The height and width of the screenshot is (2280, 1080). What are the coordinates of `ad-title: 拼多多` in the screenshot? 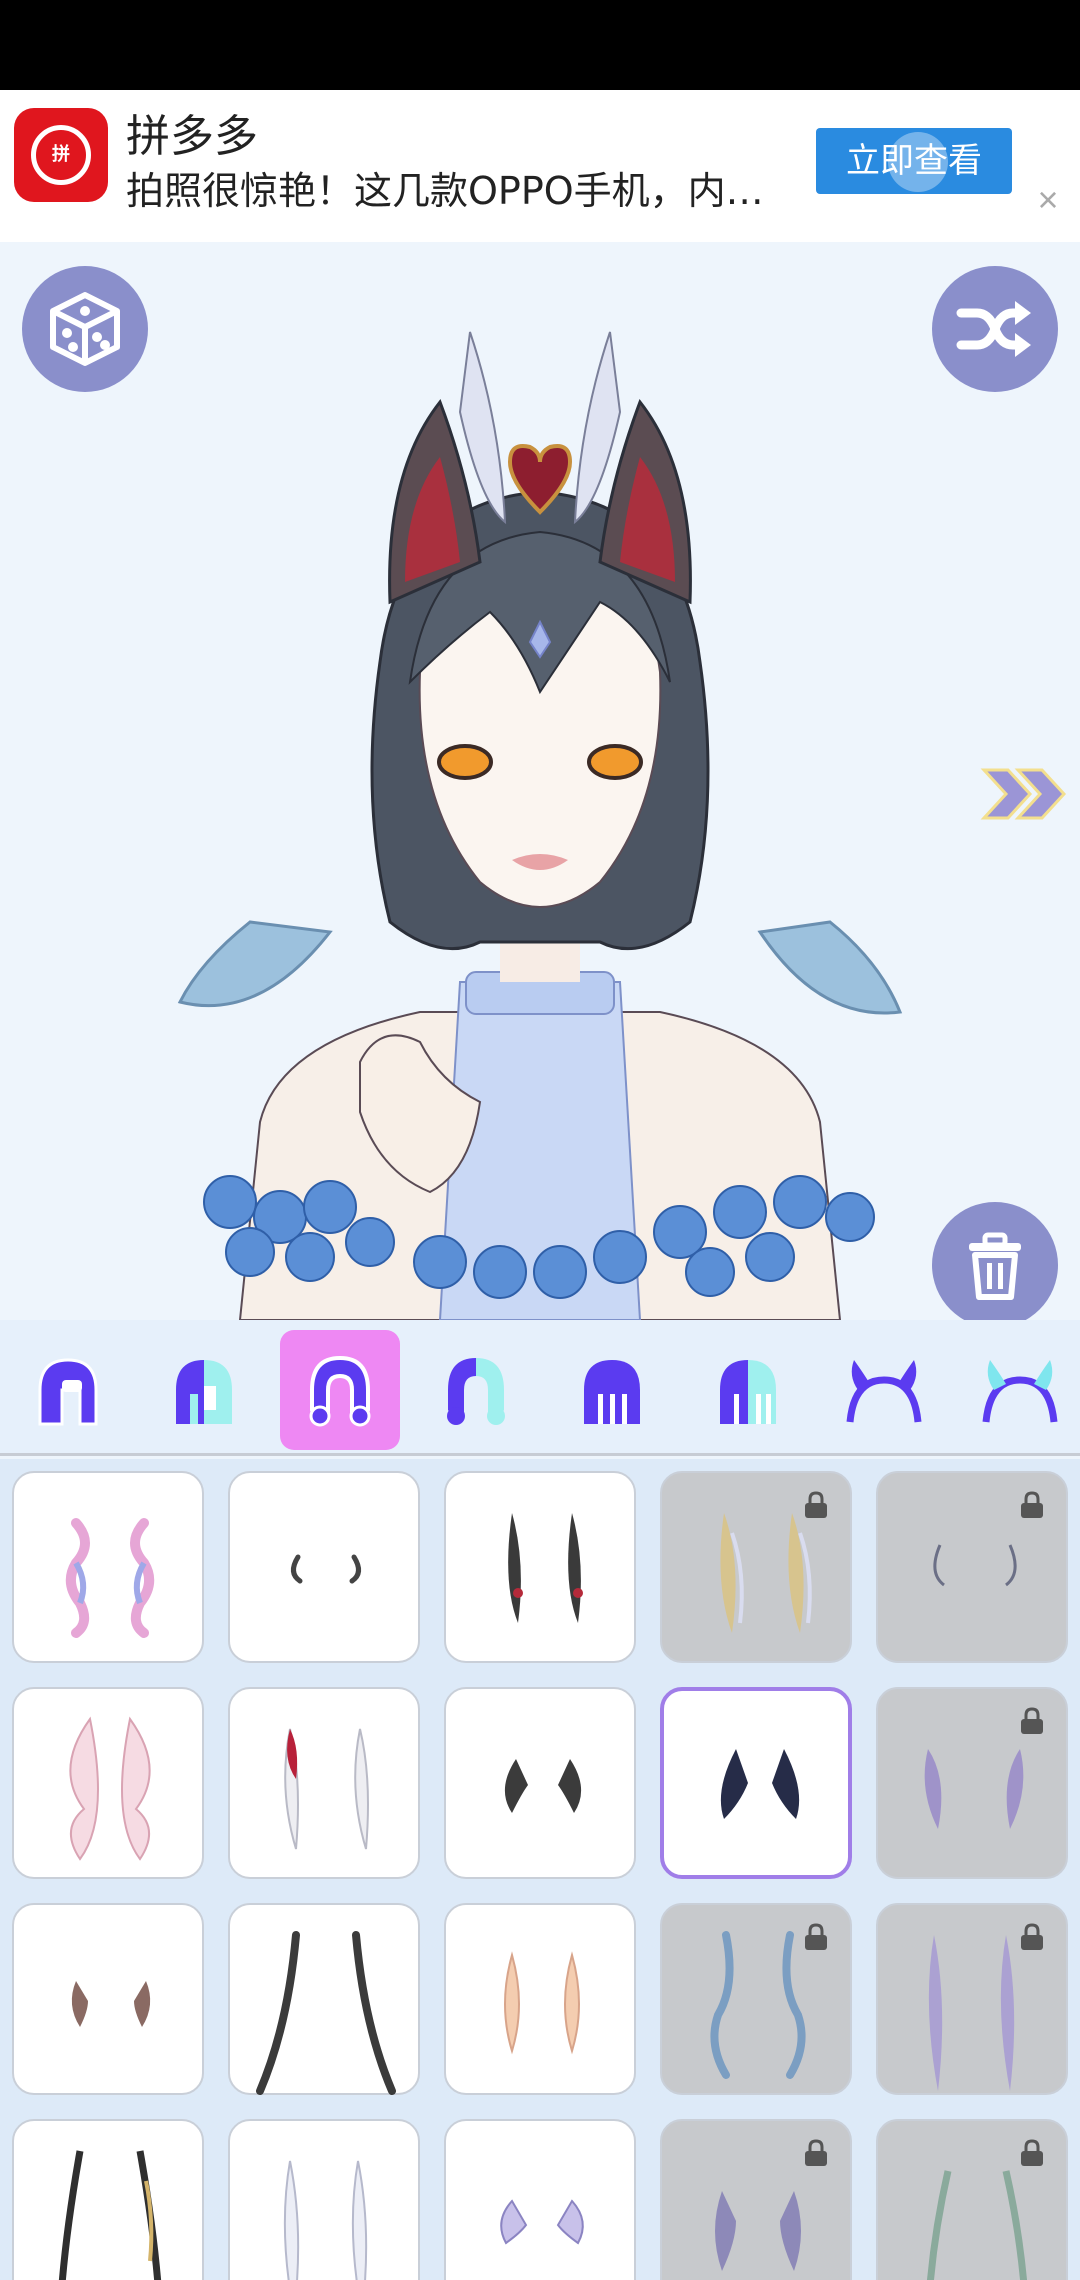 It's located at (192, 136).